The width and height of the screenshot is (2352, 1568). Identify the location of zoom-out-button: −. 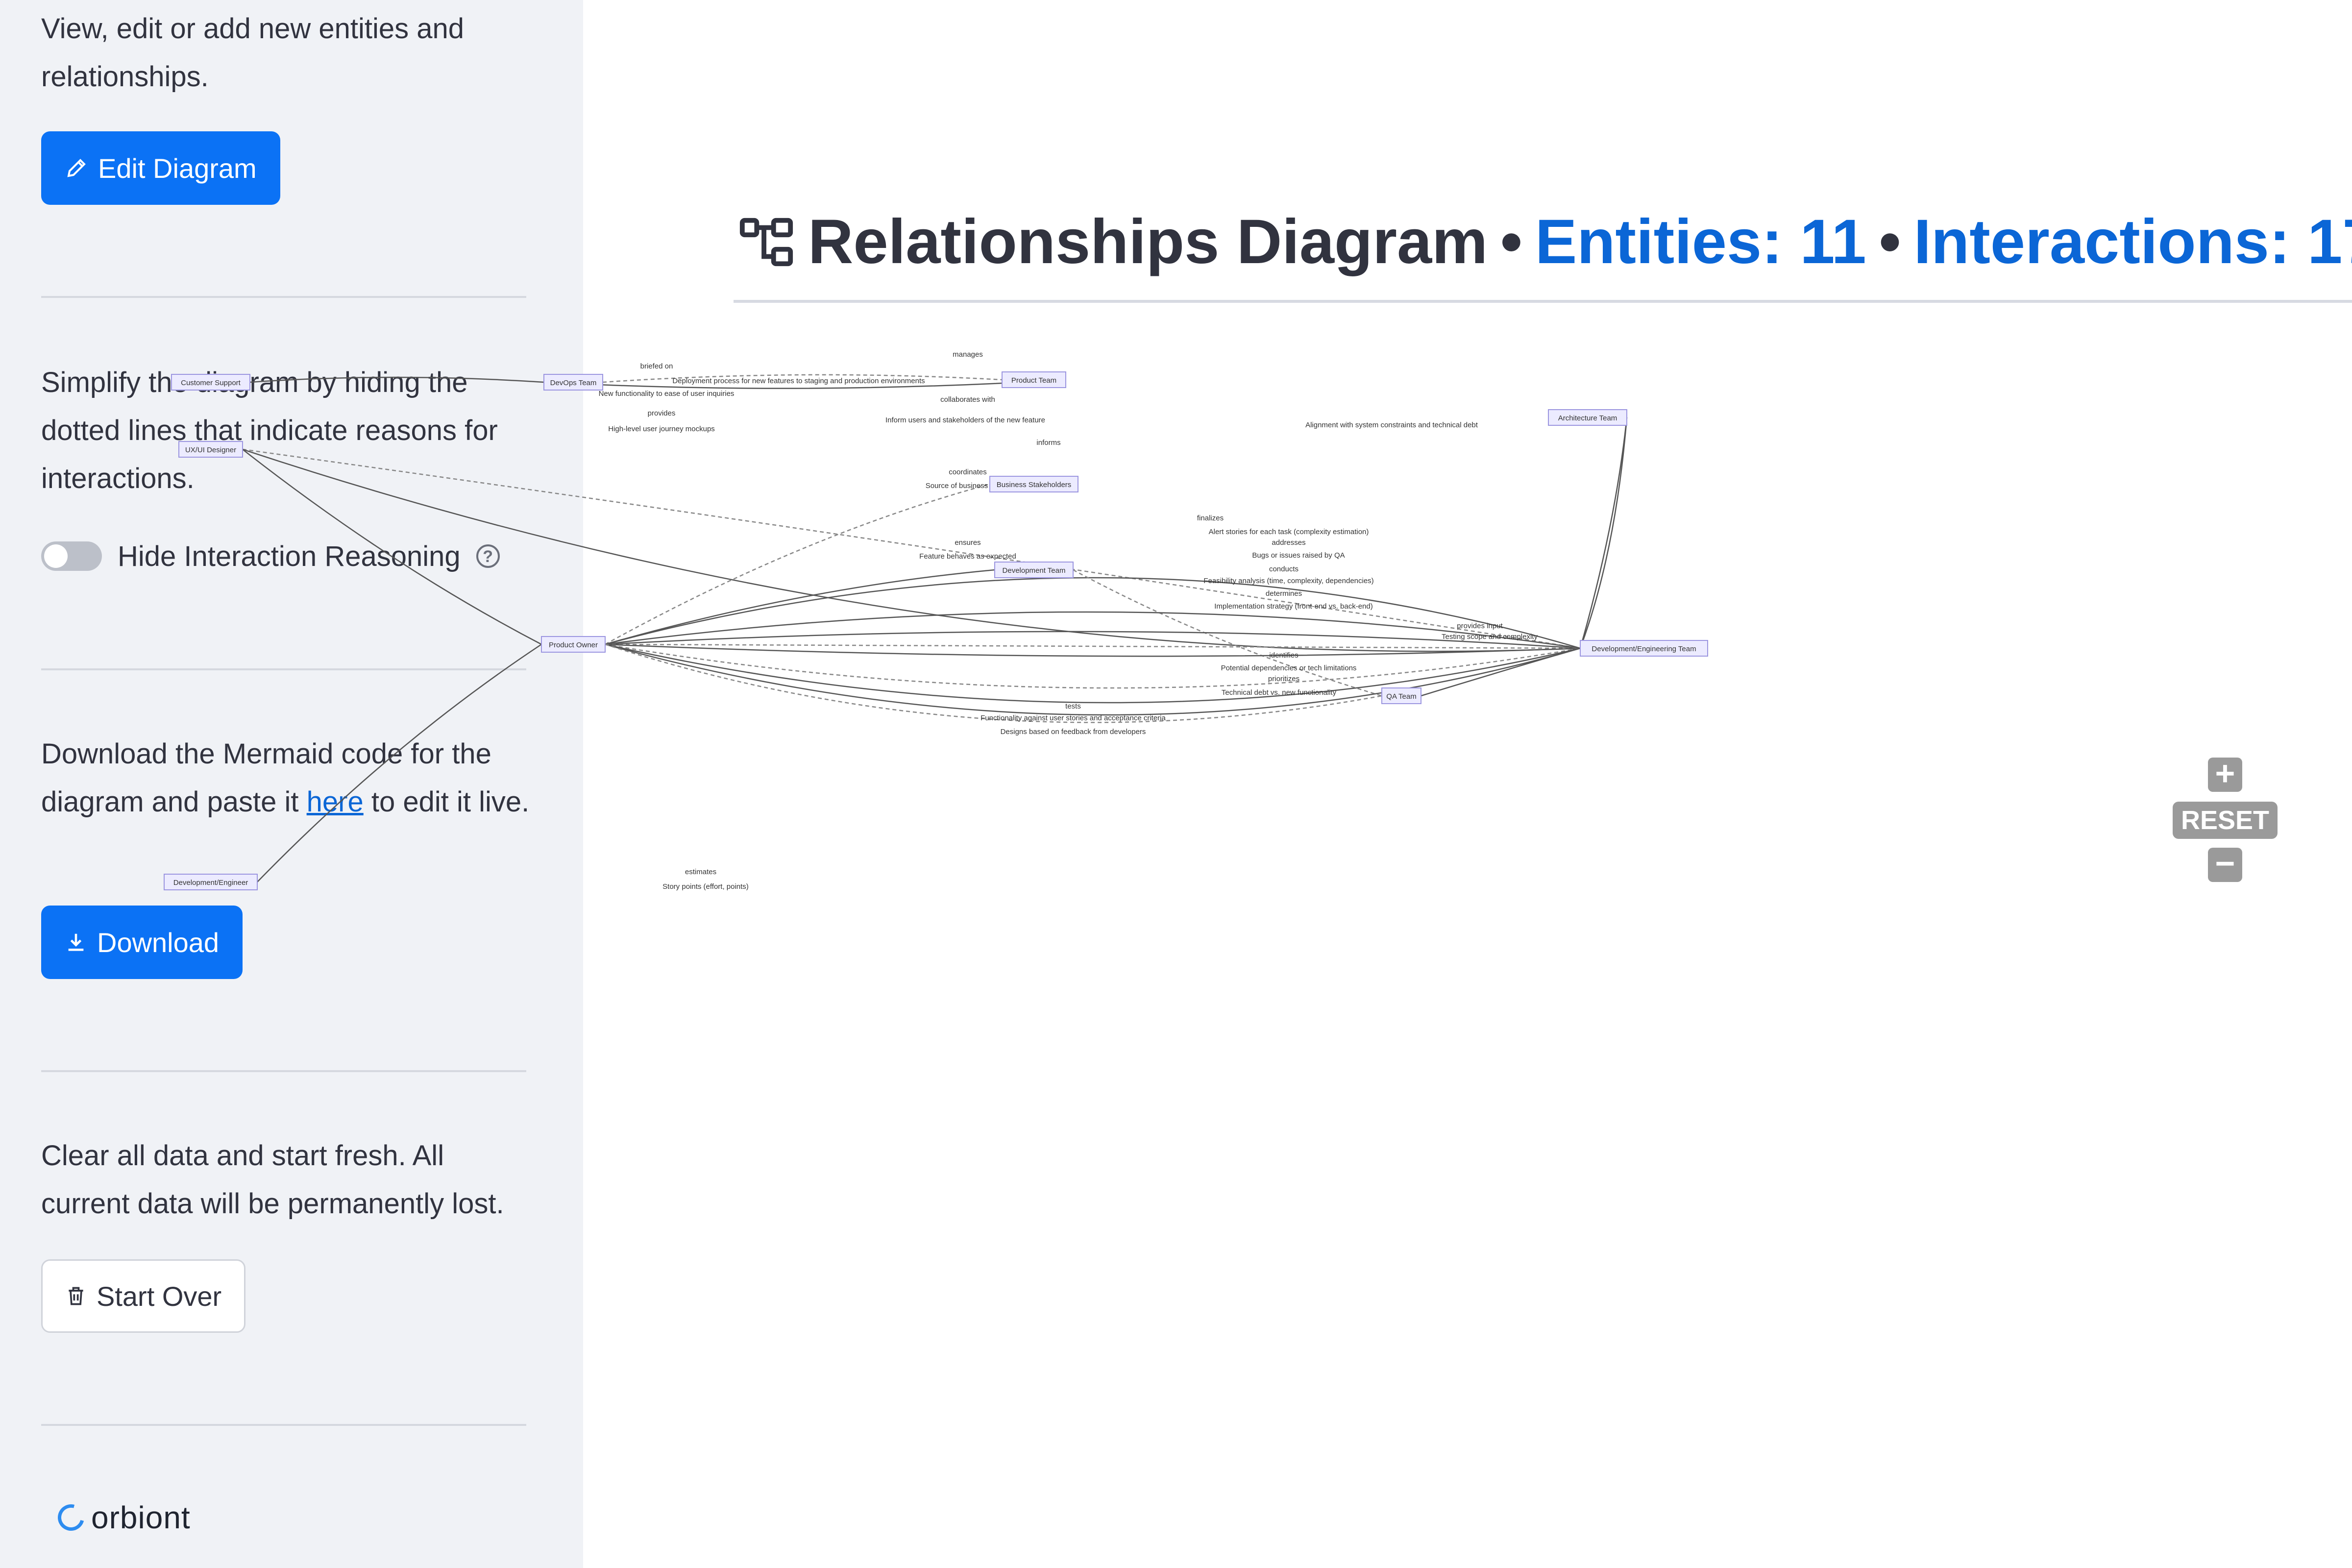
(2225, 864).